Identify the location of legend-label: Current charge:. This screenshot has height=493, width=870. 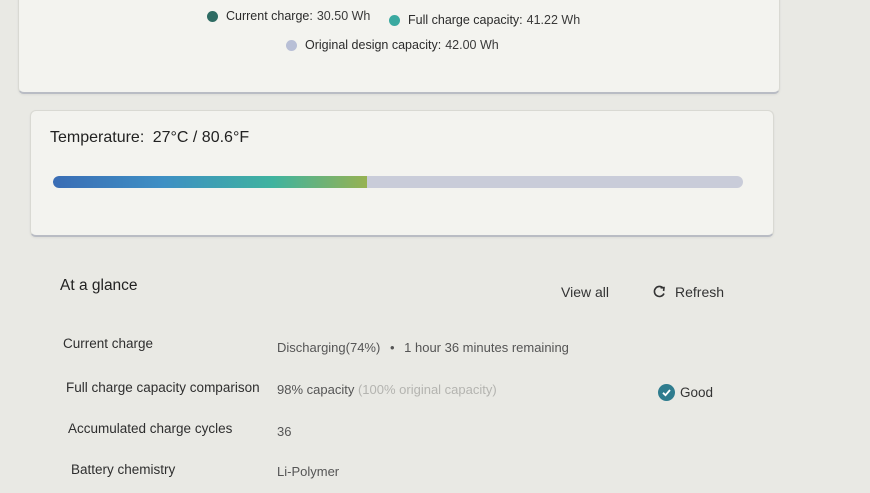
(269, 16).